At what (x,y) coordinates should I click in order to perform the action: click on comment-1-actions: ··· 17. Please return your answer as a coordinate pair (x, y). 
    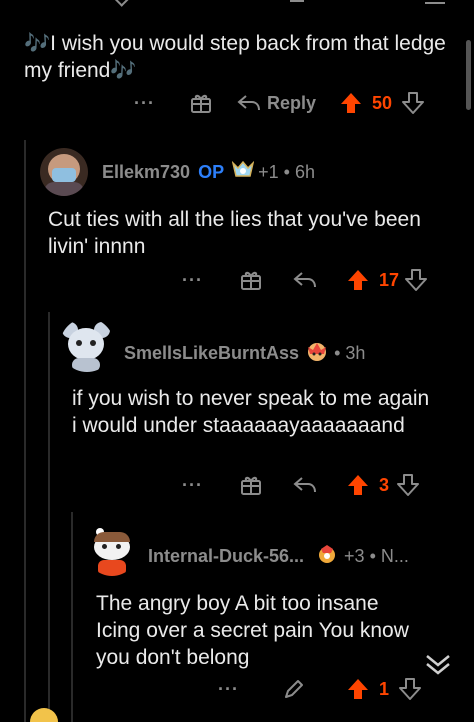
    Looking at the image, I should click on (305, 280).